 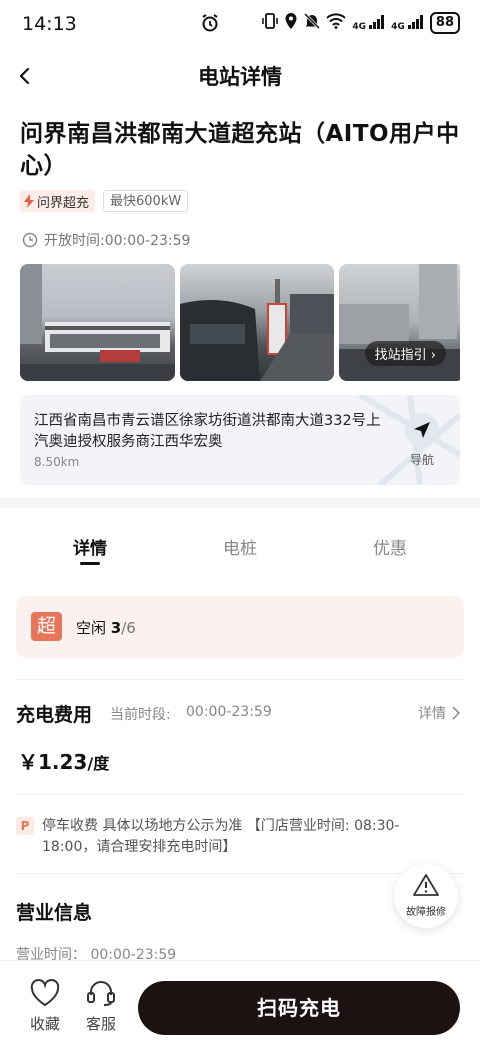 I want to click on favorite-button: 收藏, so click(x=45, y=1006).